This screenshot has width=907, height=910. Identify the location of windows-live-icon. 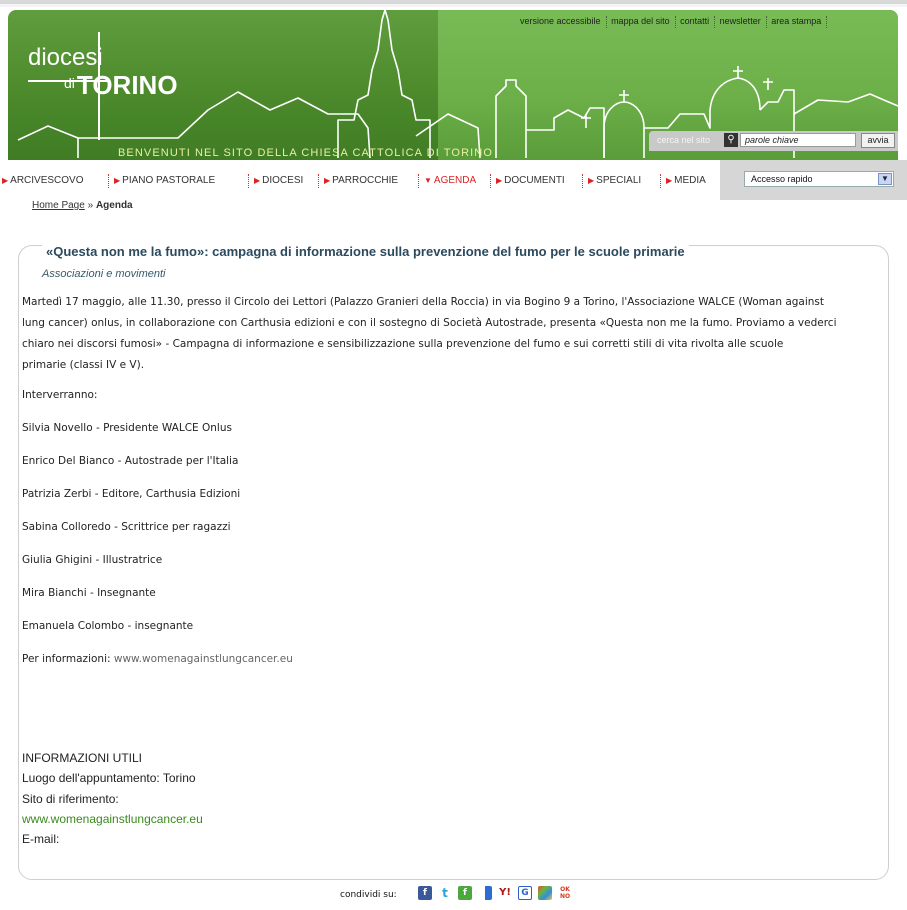
(545, 893).